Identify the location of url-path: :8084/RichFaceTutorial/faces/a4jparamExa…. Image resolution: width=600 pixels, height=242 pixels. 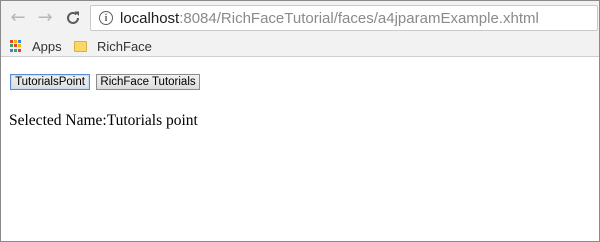
(359, 18).